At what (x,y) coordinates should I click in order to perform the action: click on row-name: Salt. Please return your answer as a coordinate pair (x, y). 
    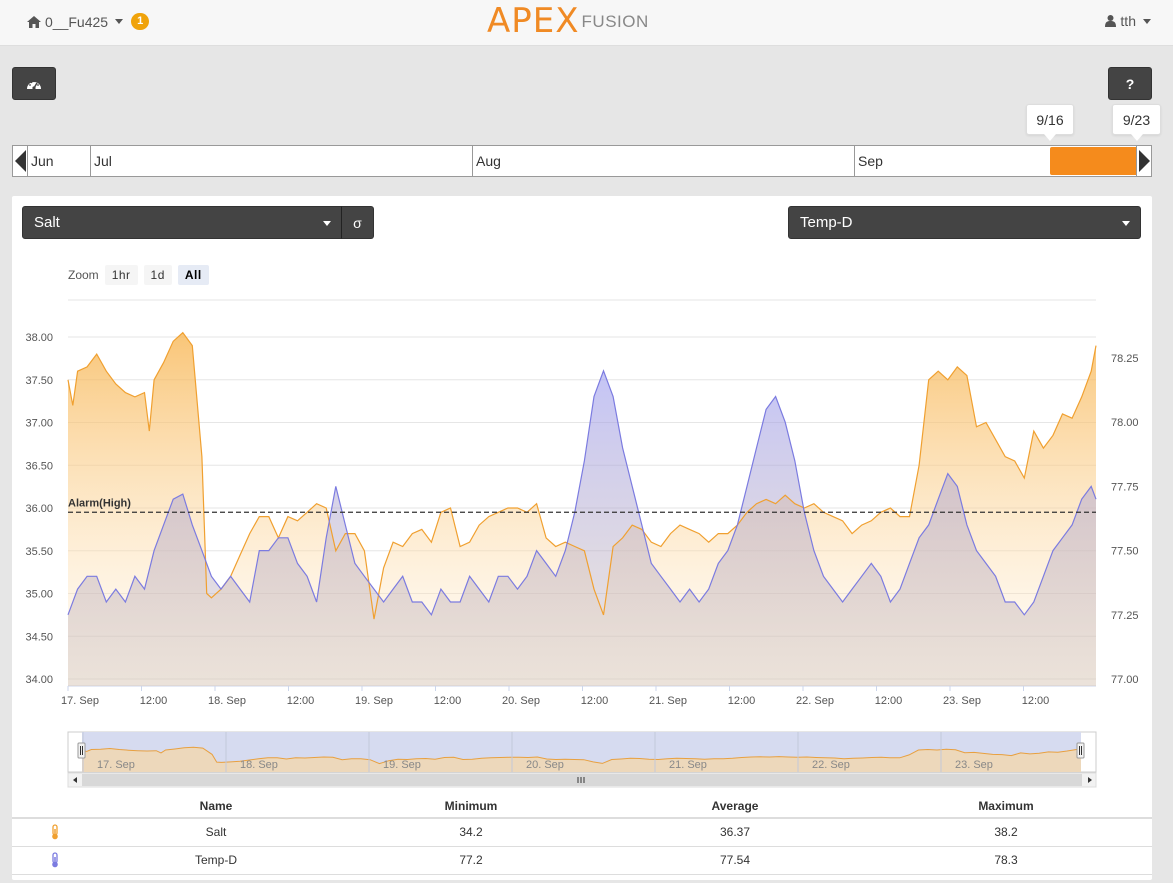
    Looking at the image, I should click on (216, 832).